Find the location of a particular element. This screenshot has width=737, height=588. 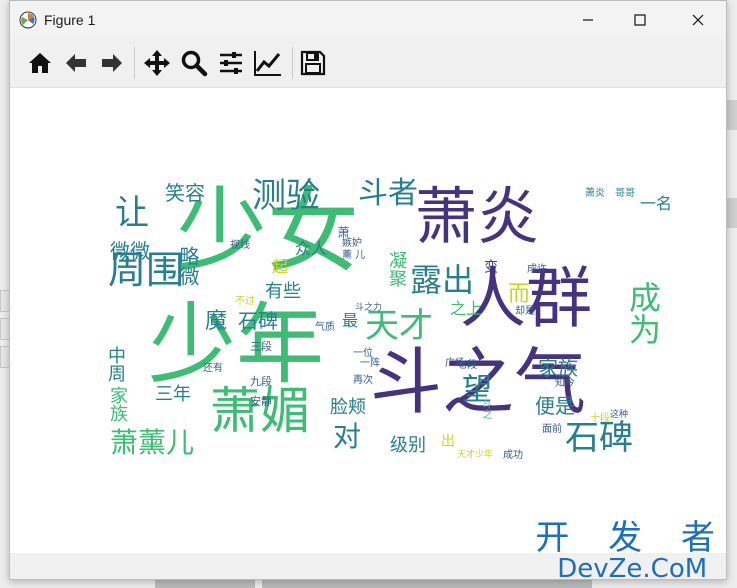

back-icon is located at coordinates (76, 63).